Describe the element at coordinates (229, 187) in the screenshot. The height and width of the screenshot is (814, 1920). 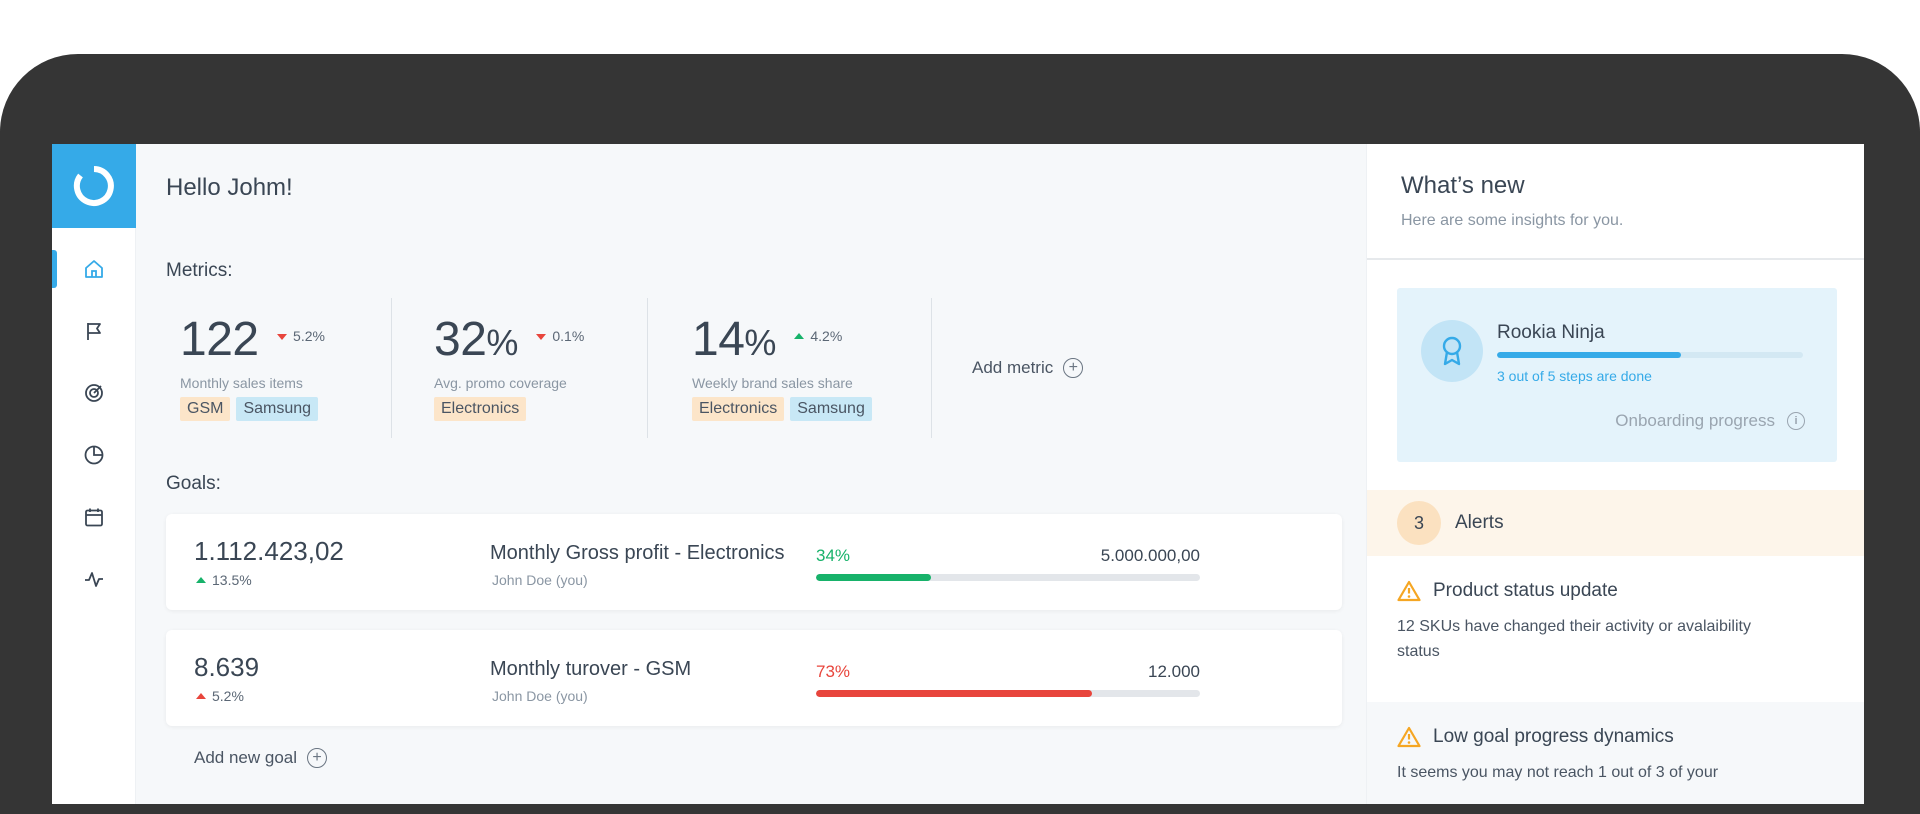
I see `greeting: Hello Johm!` at that location.